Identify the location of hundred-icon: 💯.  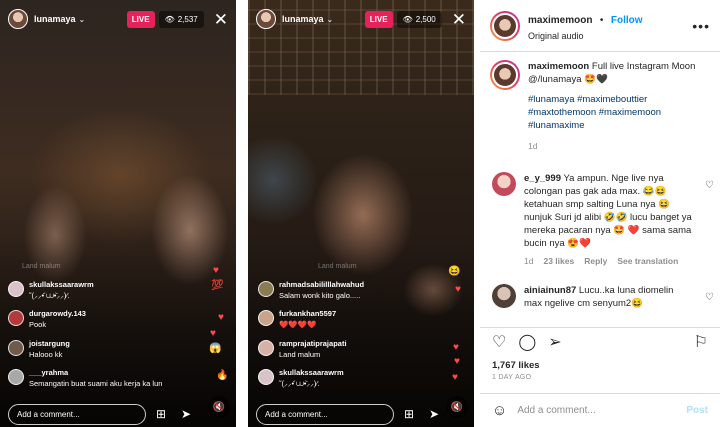
(217, 285).